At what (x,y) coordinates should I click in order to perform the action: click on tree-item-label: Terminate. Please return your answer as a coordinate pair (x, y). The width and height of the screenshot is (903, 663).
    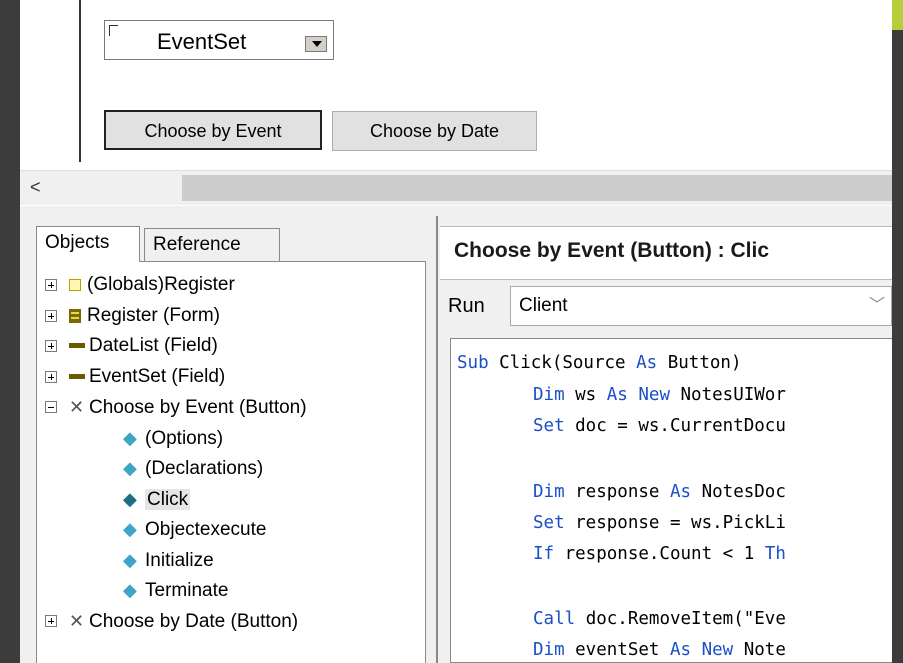
    Looking at the image, I should click on (187, 590).